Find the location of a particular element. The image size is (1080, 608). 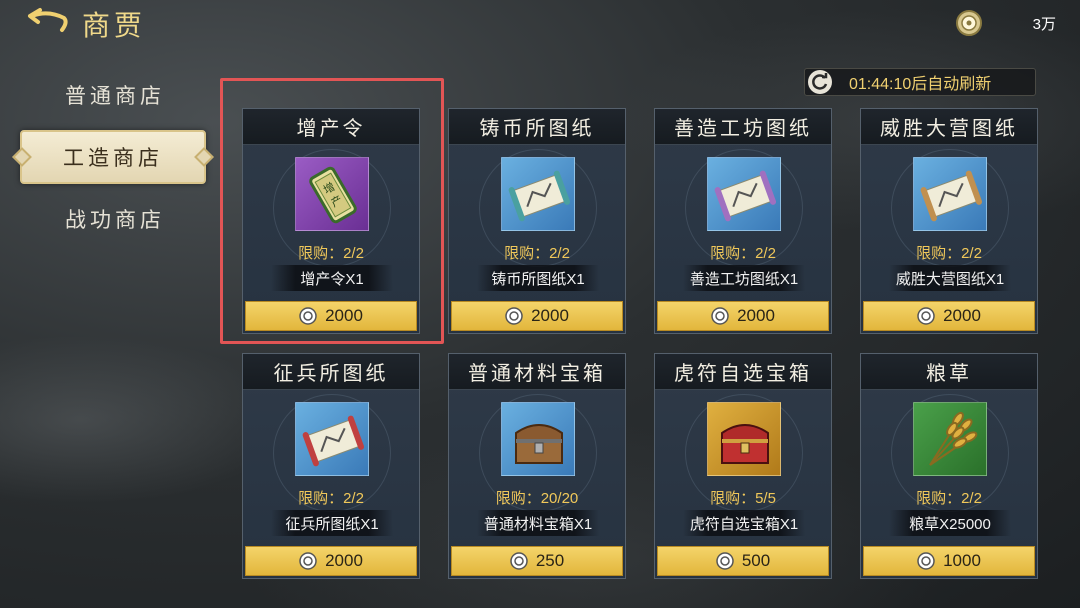

shop-item-card: 铸币所图纸 限购：2/2 铸币所图纸X1 2000 is located at coordinates (537, 221).